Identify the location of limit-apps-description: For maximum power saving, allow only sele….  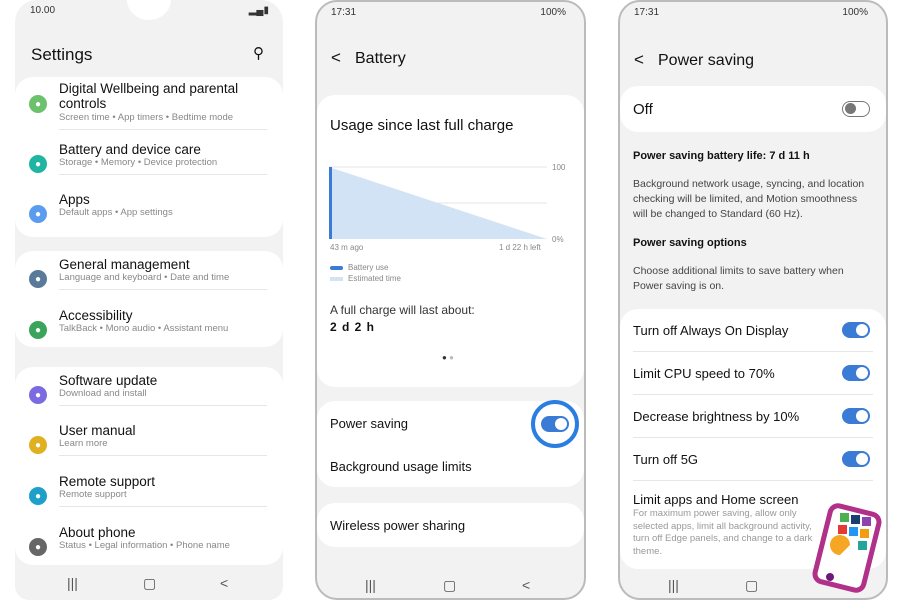
(723, 532).